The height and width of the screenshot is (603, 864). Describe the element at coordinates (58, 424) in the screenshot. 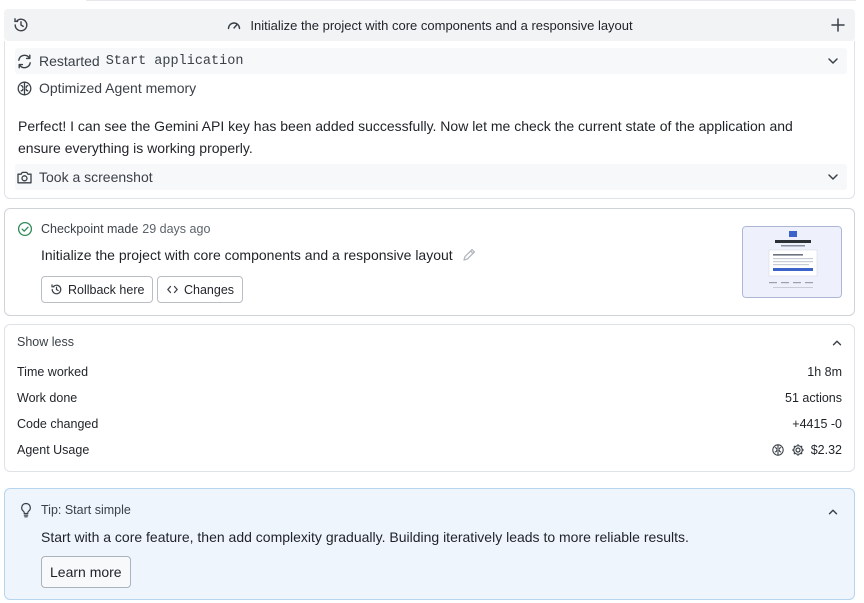

I see `stat-label: Code changed` at that location.